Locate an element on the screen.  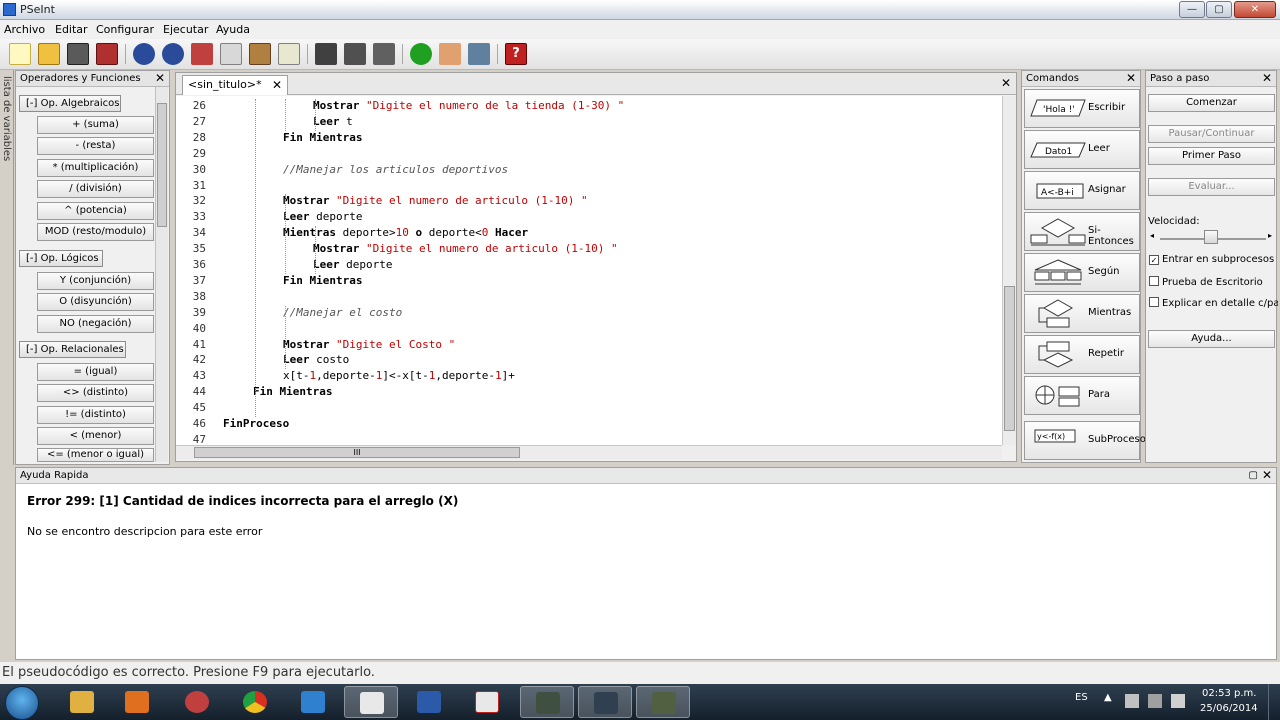
first-step-button: Primer Paso is located at coordinates (1211, 156).